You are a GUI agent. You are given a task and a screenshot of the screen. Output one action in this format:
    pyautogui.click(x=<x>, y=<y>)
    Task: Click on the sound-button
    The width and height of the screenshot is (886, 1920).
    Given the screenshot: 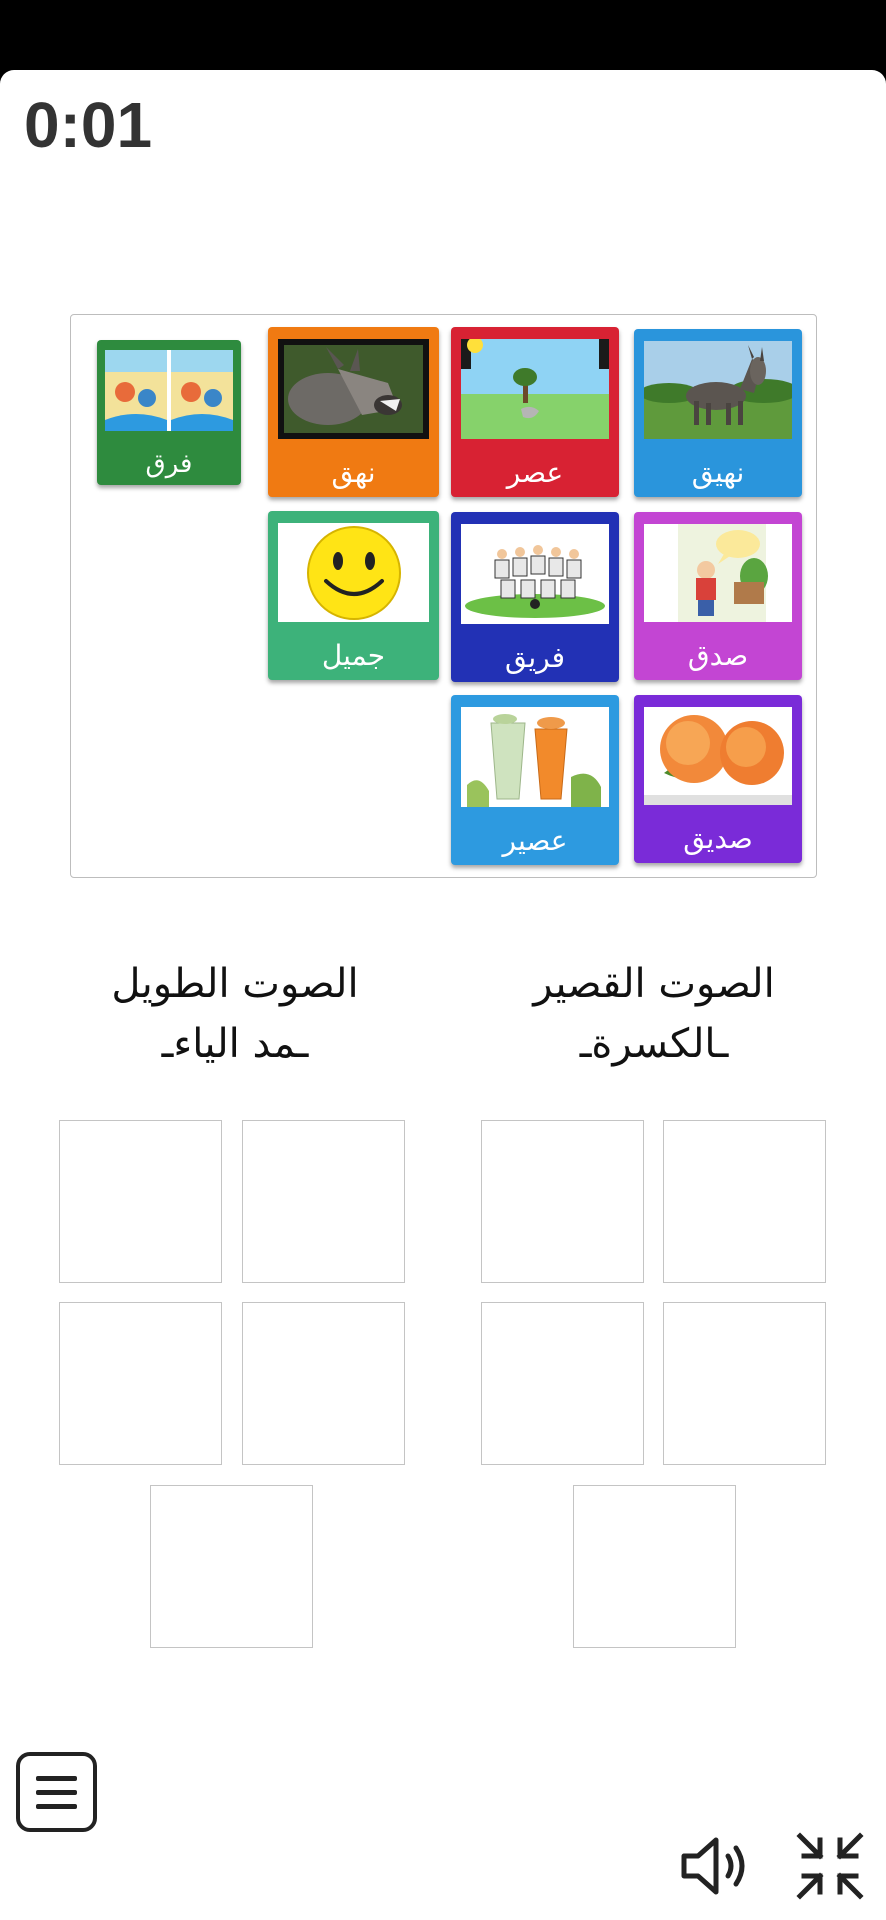 What is the action you would take?
    pyautogui.click(x=716, y=1866)
    